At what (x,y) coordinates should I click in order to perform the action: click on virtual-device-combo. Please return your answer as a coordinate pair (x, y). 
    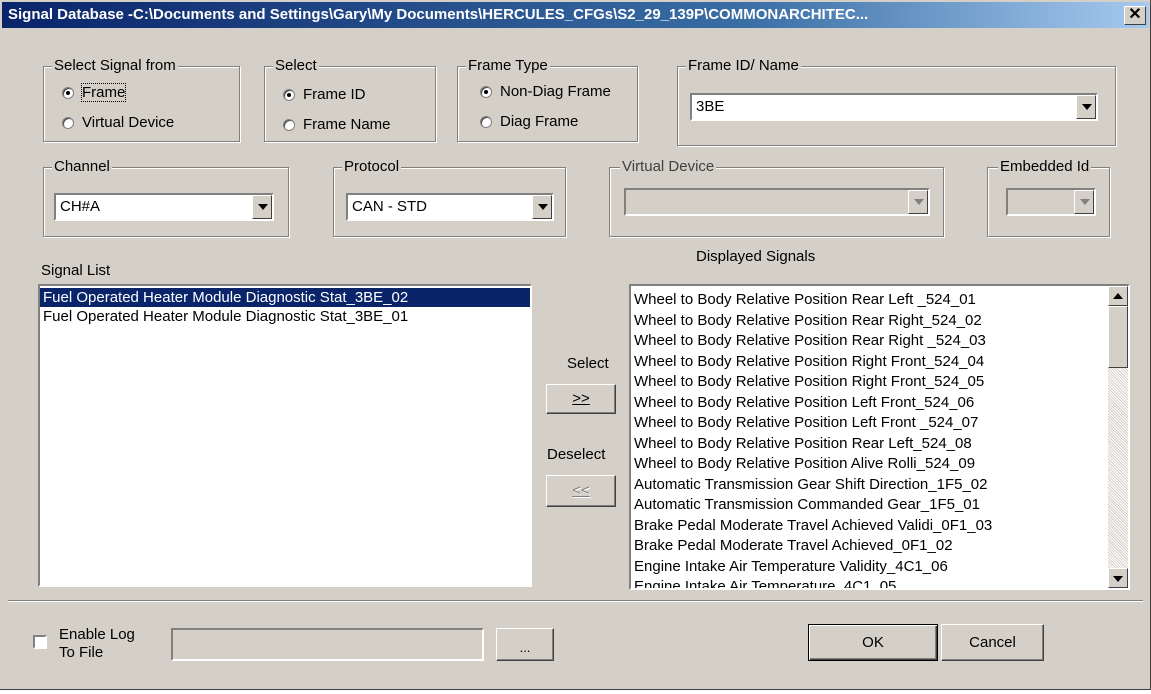
    Looking at the image, I should click on (777, 202).